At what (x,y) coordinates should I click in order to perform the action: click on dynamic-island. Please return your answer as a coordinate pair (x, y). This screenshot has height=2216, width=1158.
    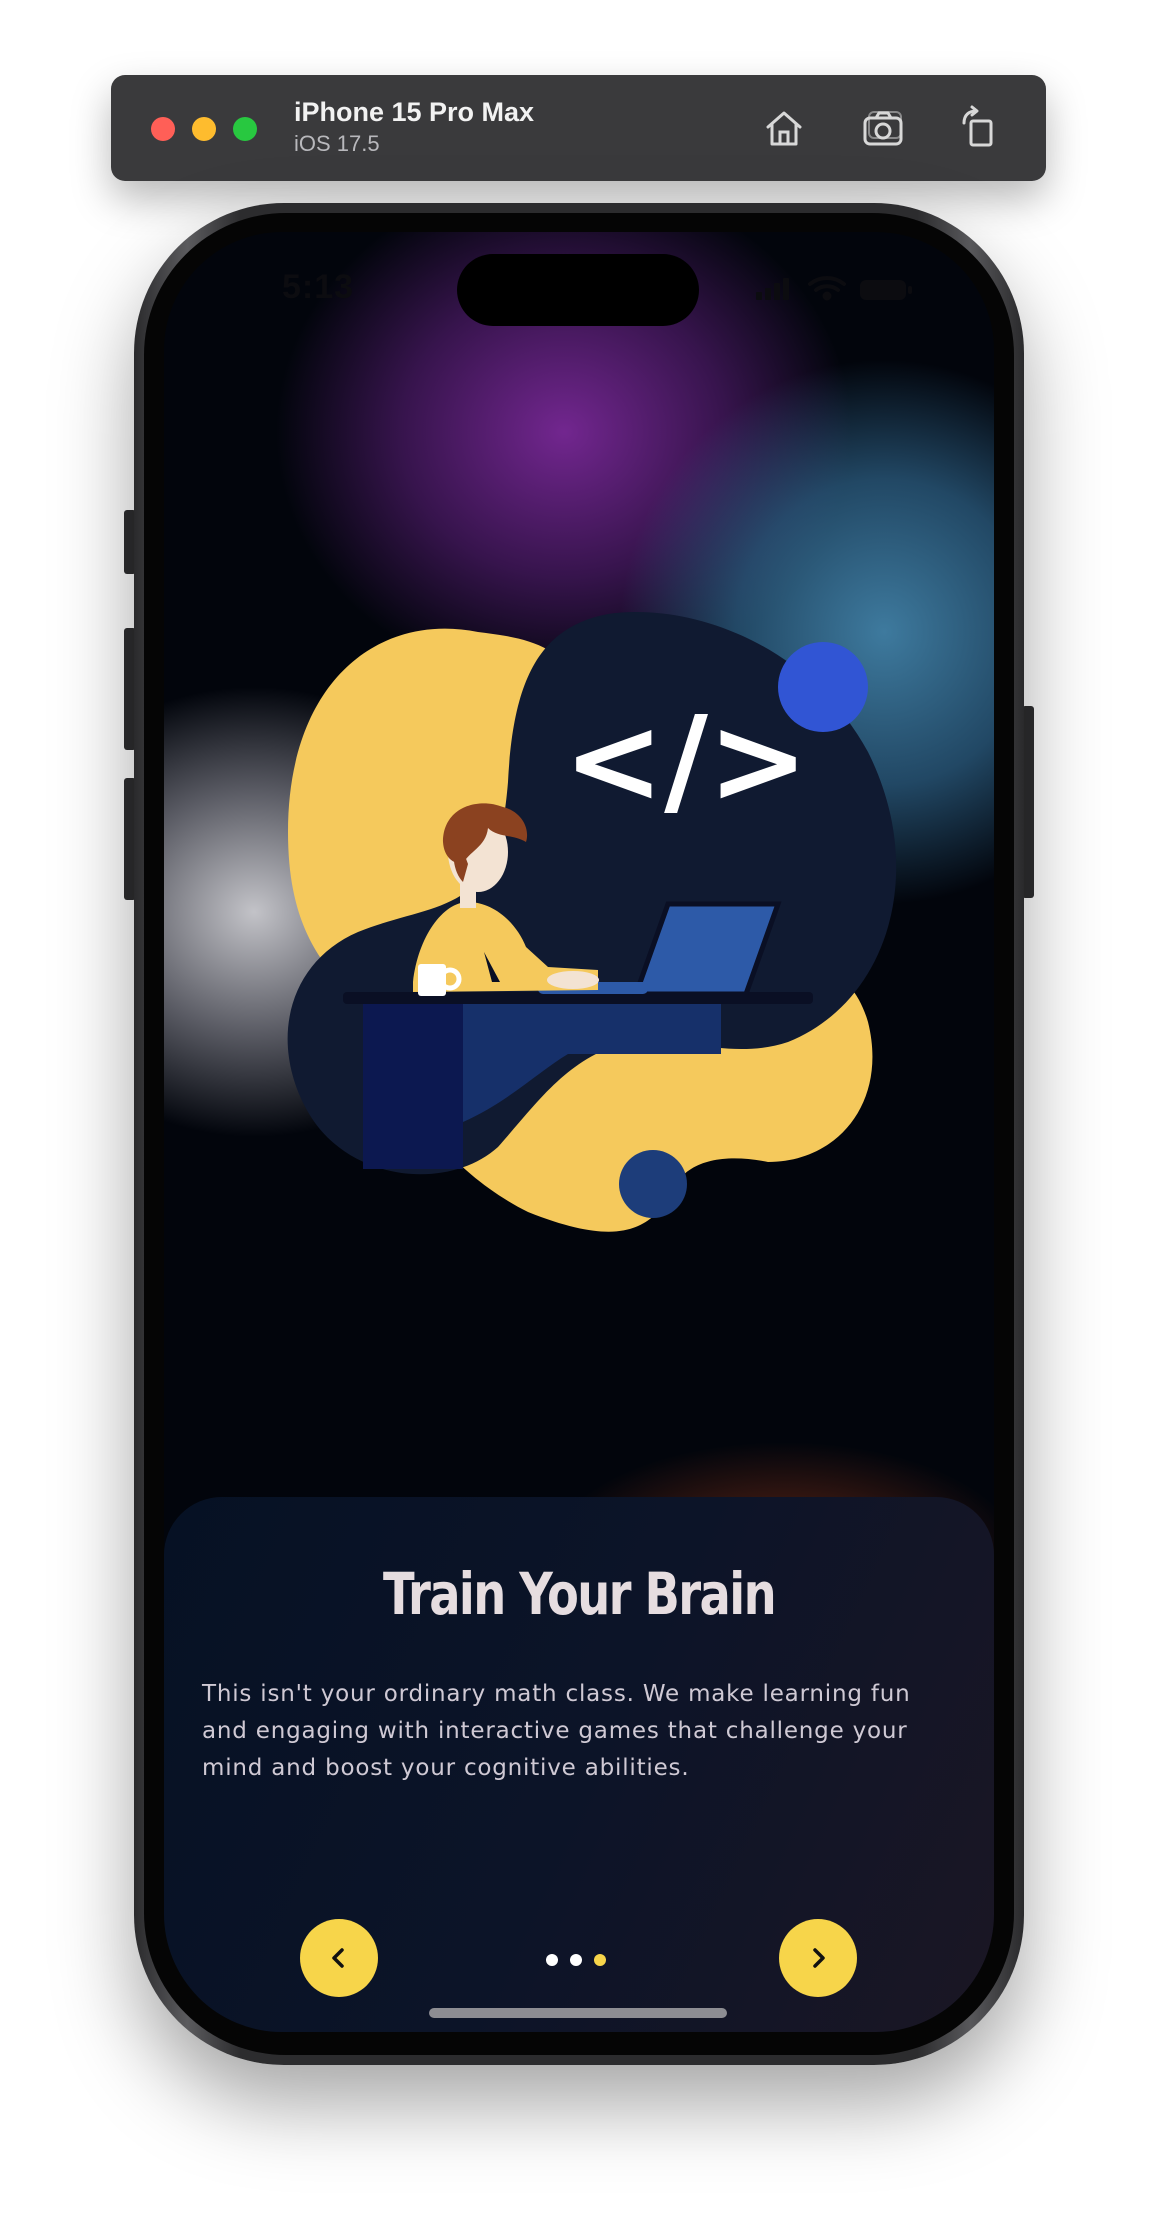
    Looking at the image, I should click on (578, 290).